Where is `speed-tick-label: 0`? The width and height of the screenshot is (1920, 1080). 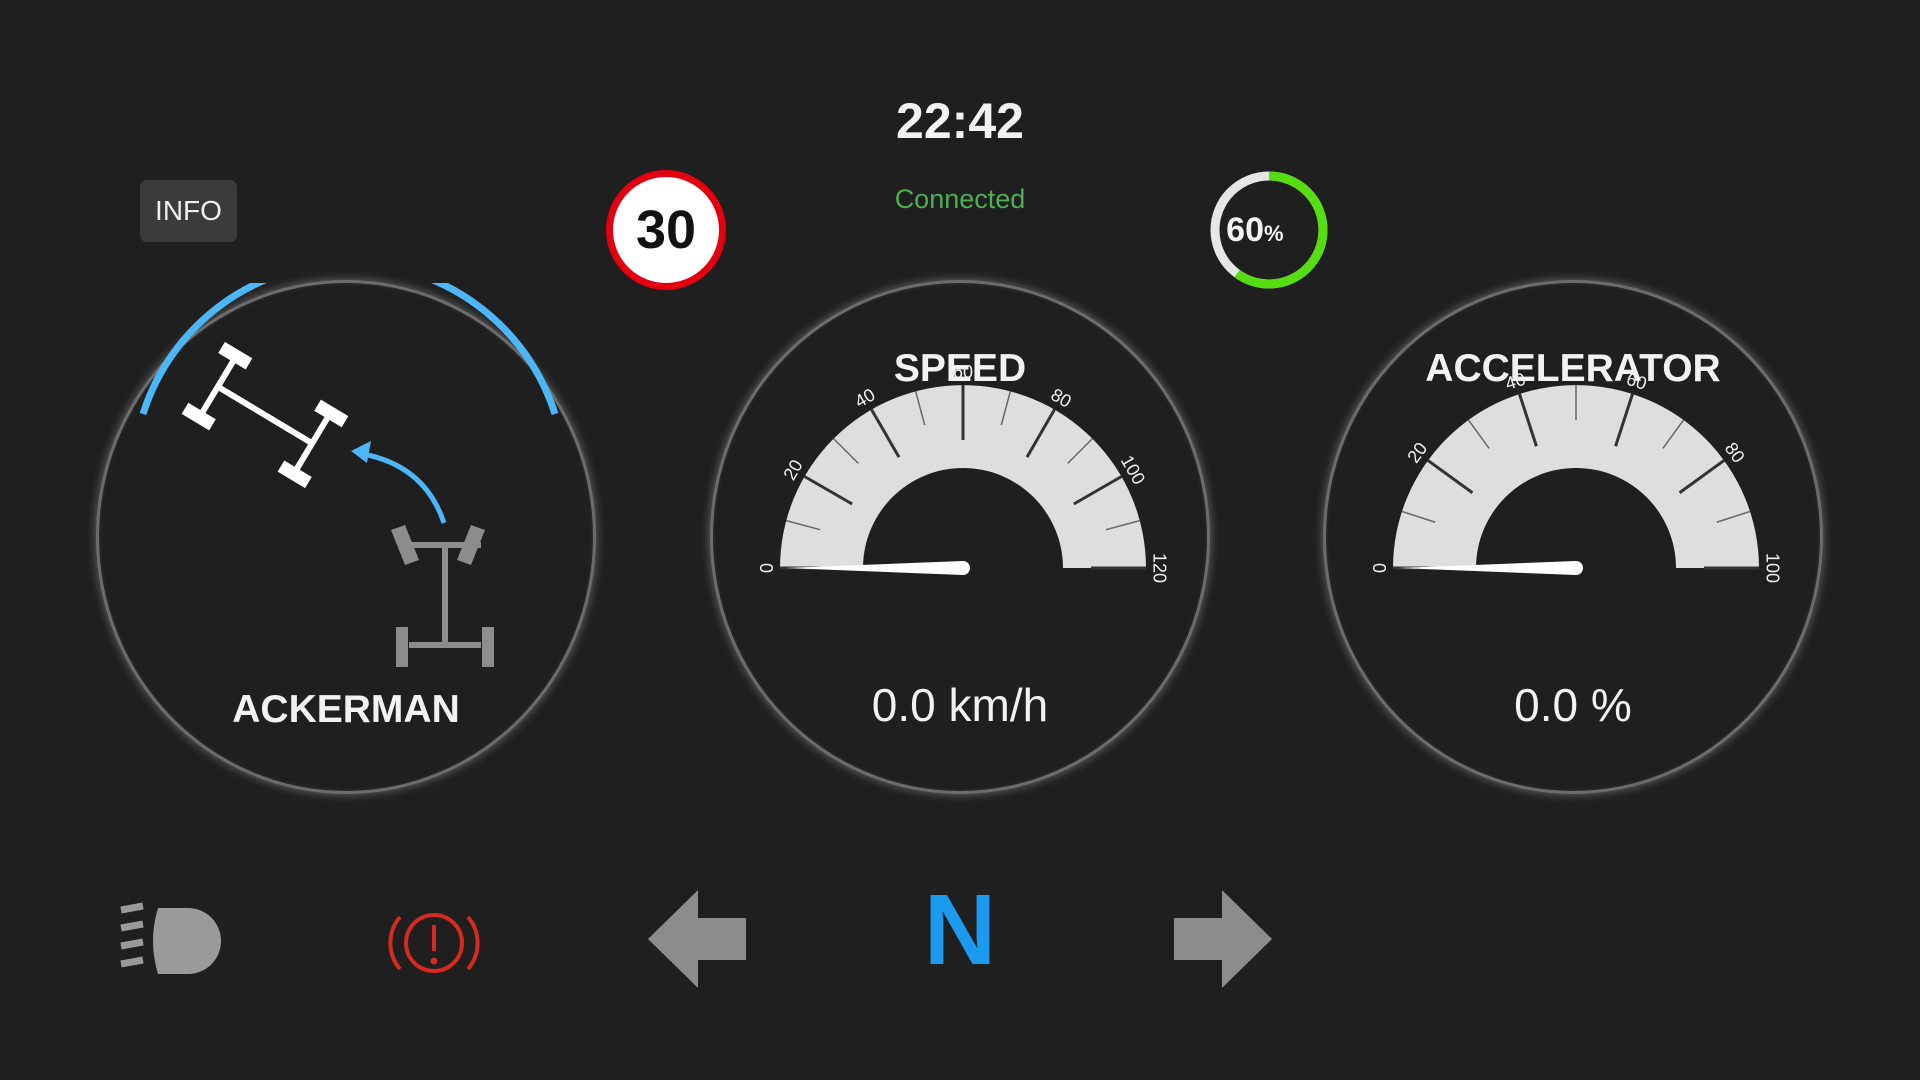 speed-tick-label: 0 is located at coordinates (767, 568).